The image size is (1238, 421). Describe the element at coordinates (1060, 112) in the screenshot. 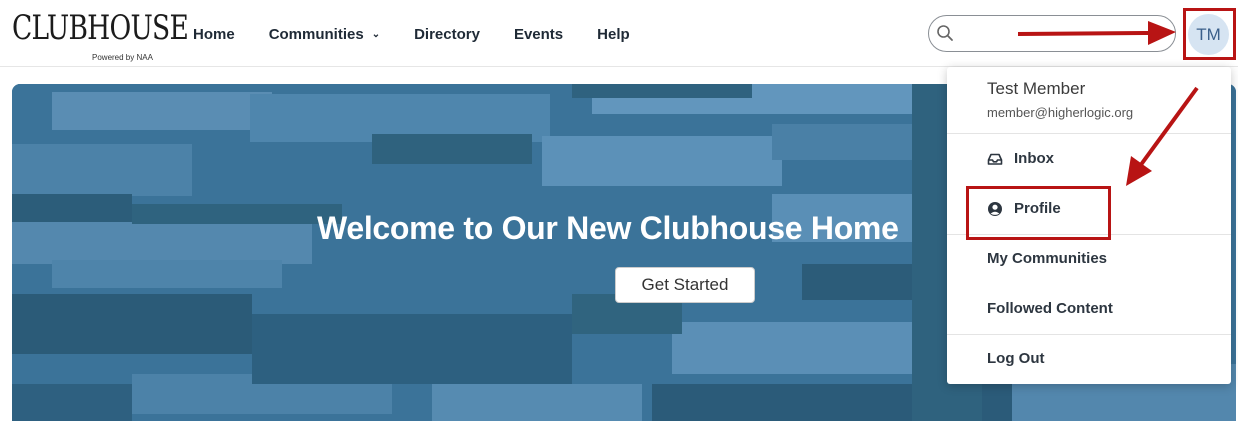

I see `user-email: member@higherlogic.org` at that location.